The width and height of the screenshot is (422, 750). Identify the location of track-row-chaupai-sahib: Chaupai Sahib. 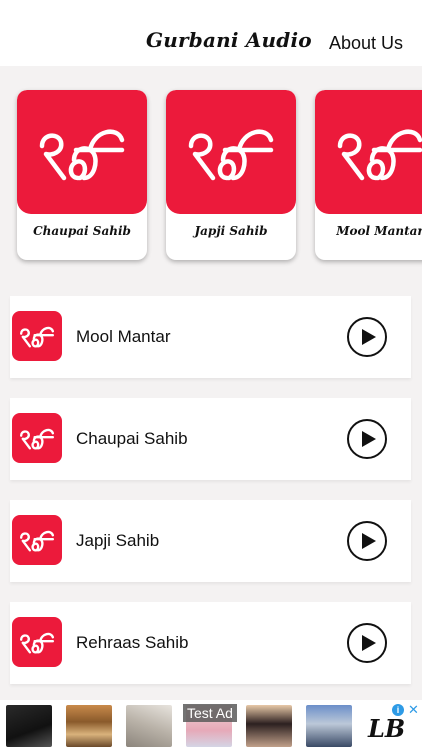
(210, 439).